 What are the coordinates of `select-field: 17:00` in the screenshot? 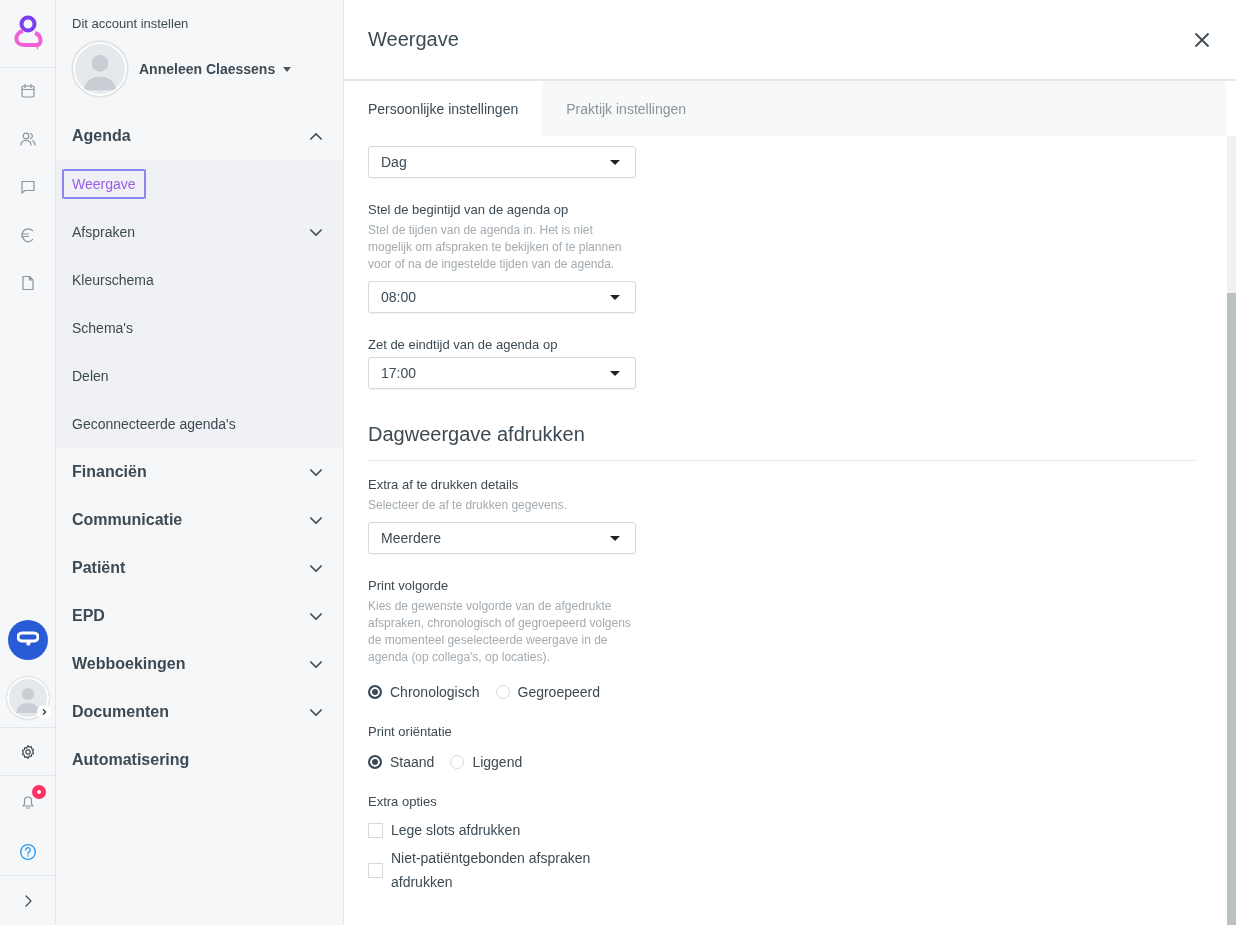 It's located at (502, 373).